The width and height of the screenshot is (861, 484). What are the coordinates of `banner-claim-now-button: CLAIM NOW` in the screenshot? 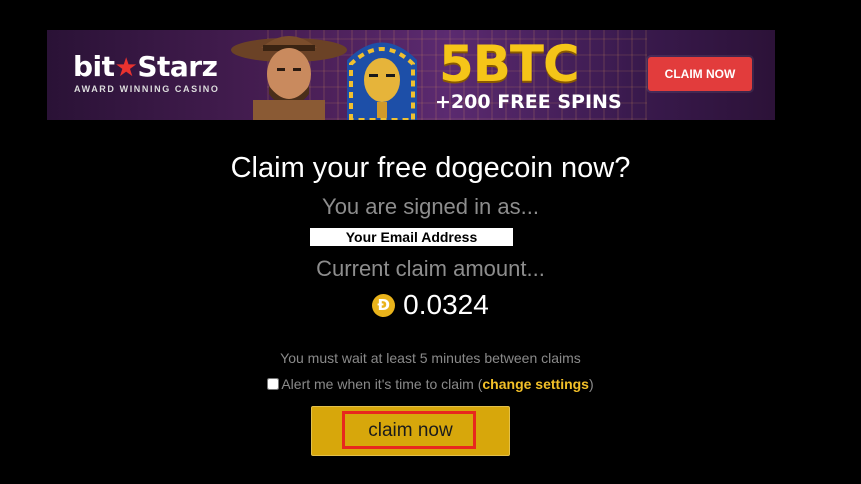 It's located at (700, 74).